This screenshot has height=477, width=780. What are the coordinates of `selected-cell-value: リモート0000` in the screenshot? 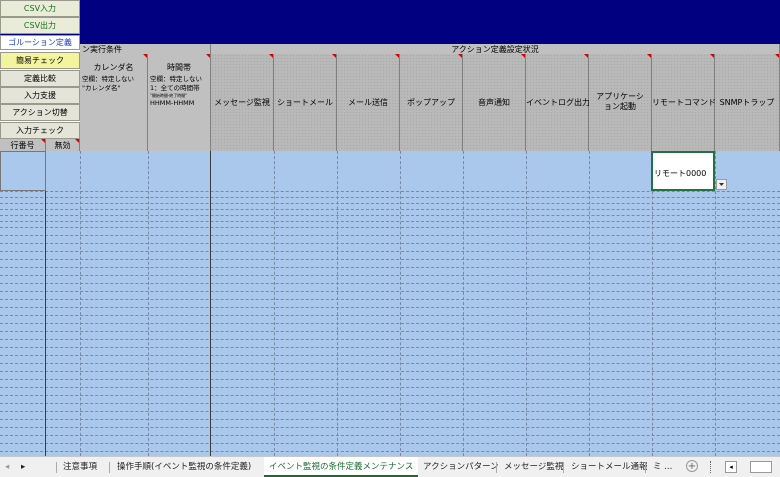 It's located at (680, 173).